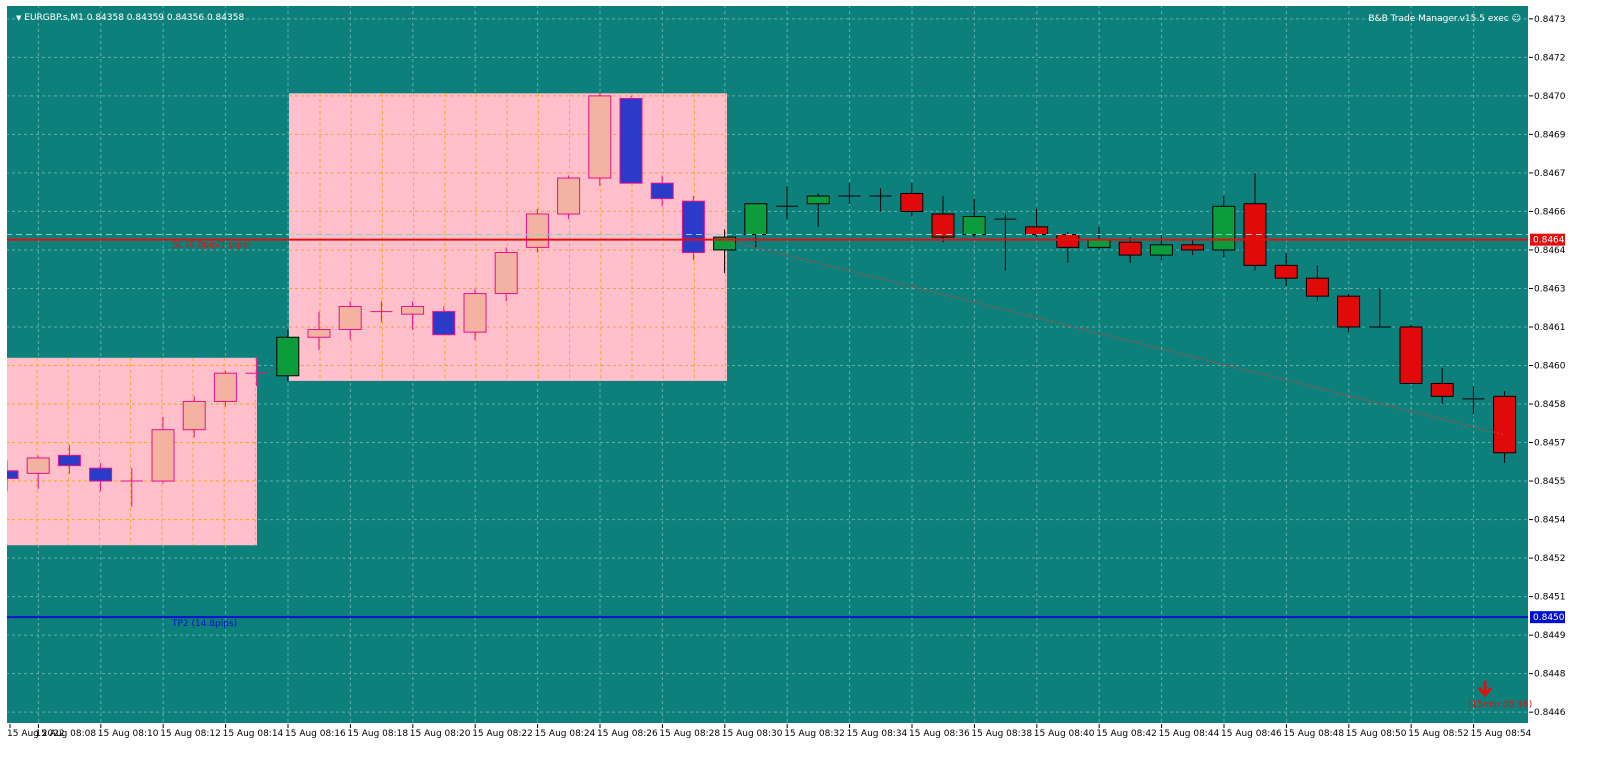 The image size is (1602, 763). I want to click on price-tick-label: 0.84510, so click(1549, 598).